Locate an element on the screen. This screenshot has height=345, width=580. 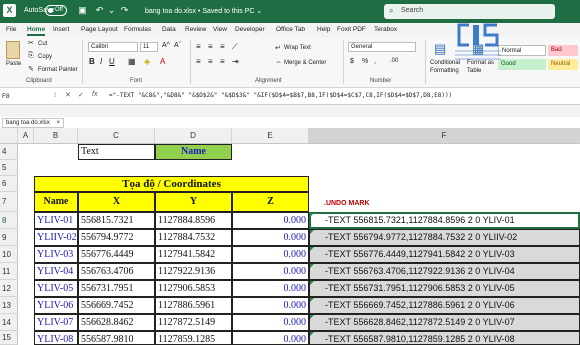
tab-page-layout: Page Layout is located at coordinates (99, 29).